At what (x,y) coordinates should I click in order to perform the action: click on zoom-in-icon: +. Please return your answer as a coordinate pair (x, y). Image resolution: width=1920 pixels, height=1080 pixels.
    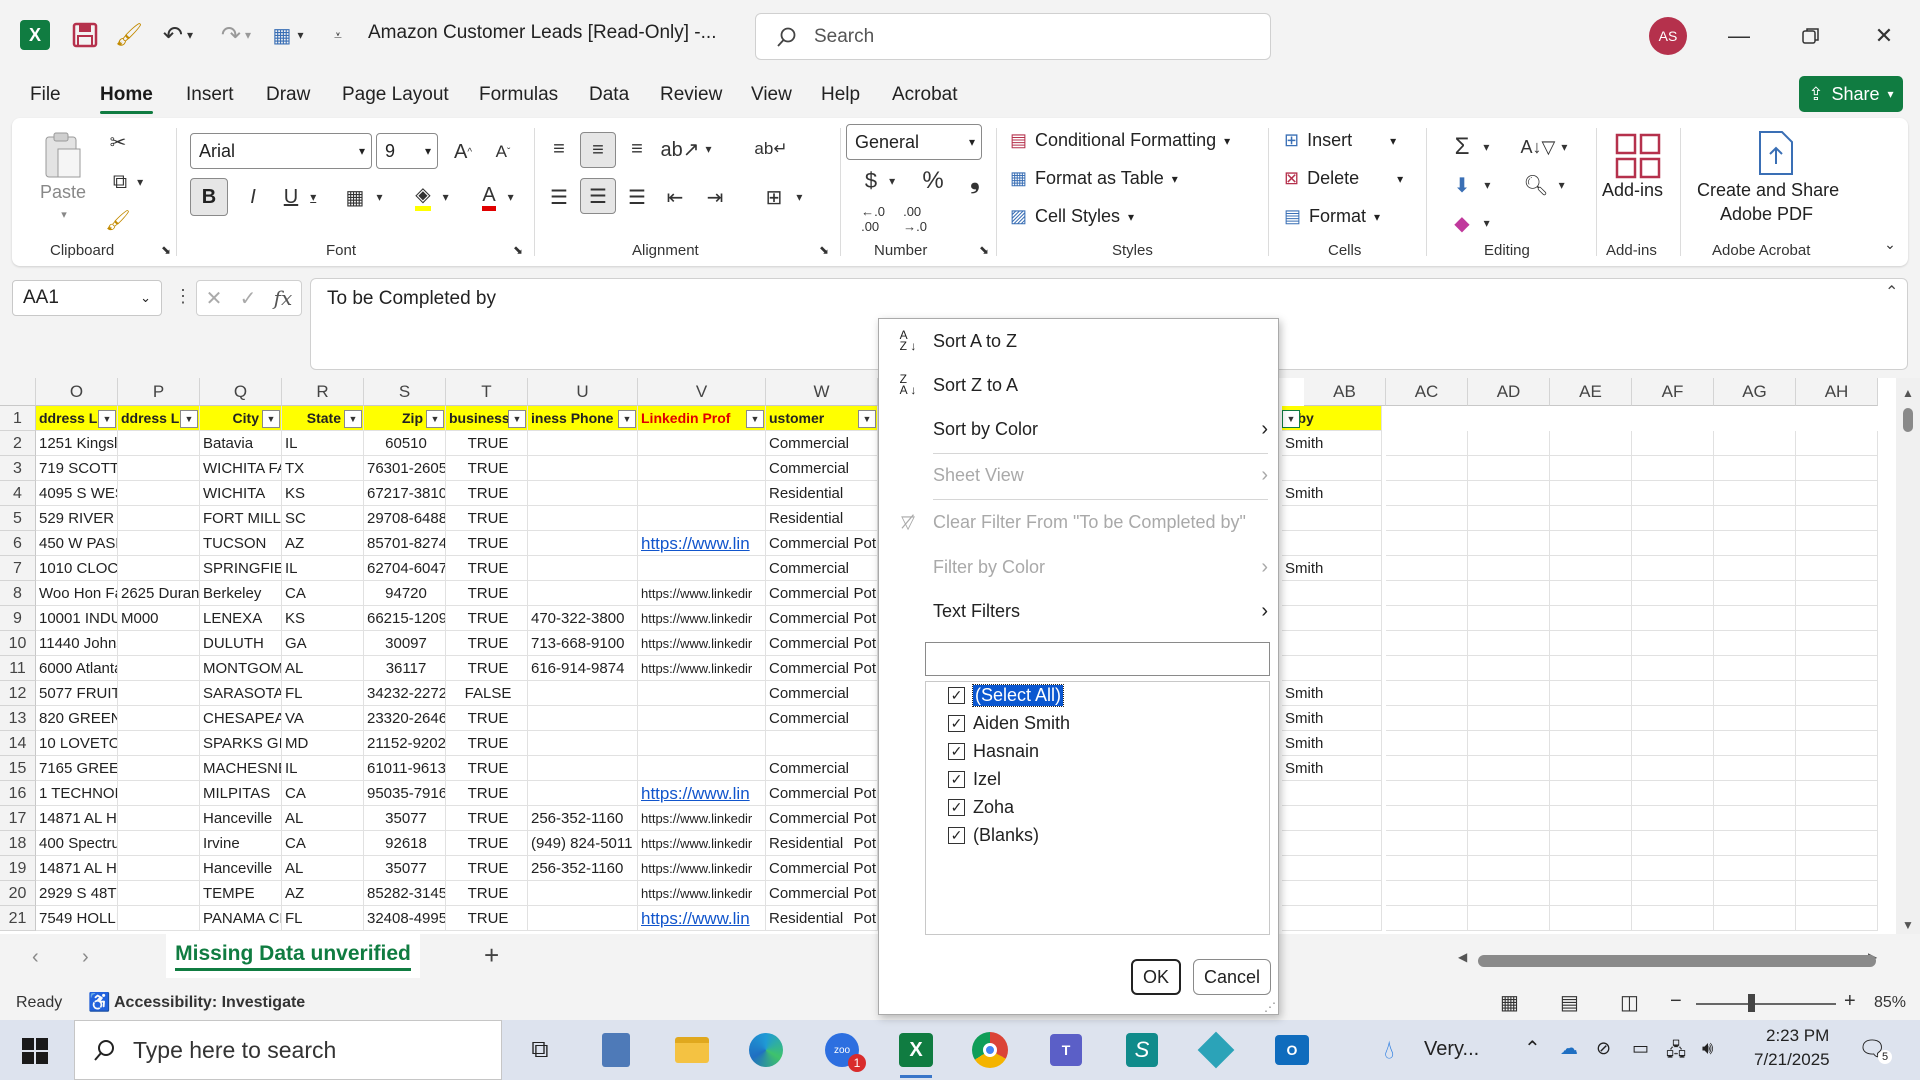
    Looking at the image, I should click on (1850, 1001).